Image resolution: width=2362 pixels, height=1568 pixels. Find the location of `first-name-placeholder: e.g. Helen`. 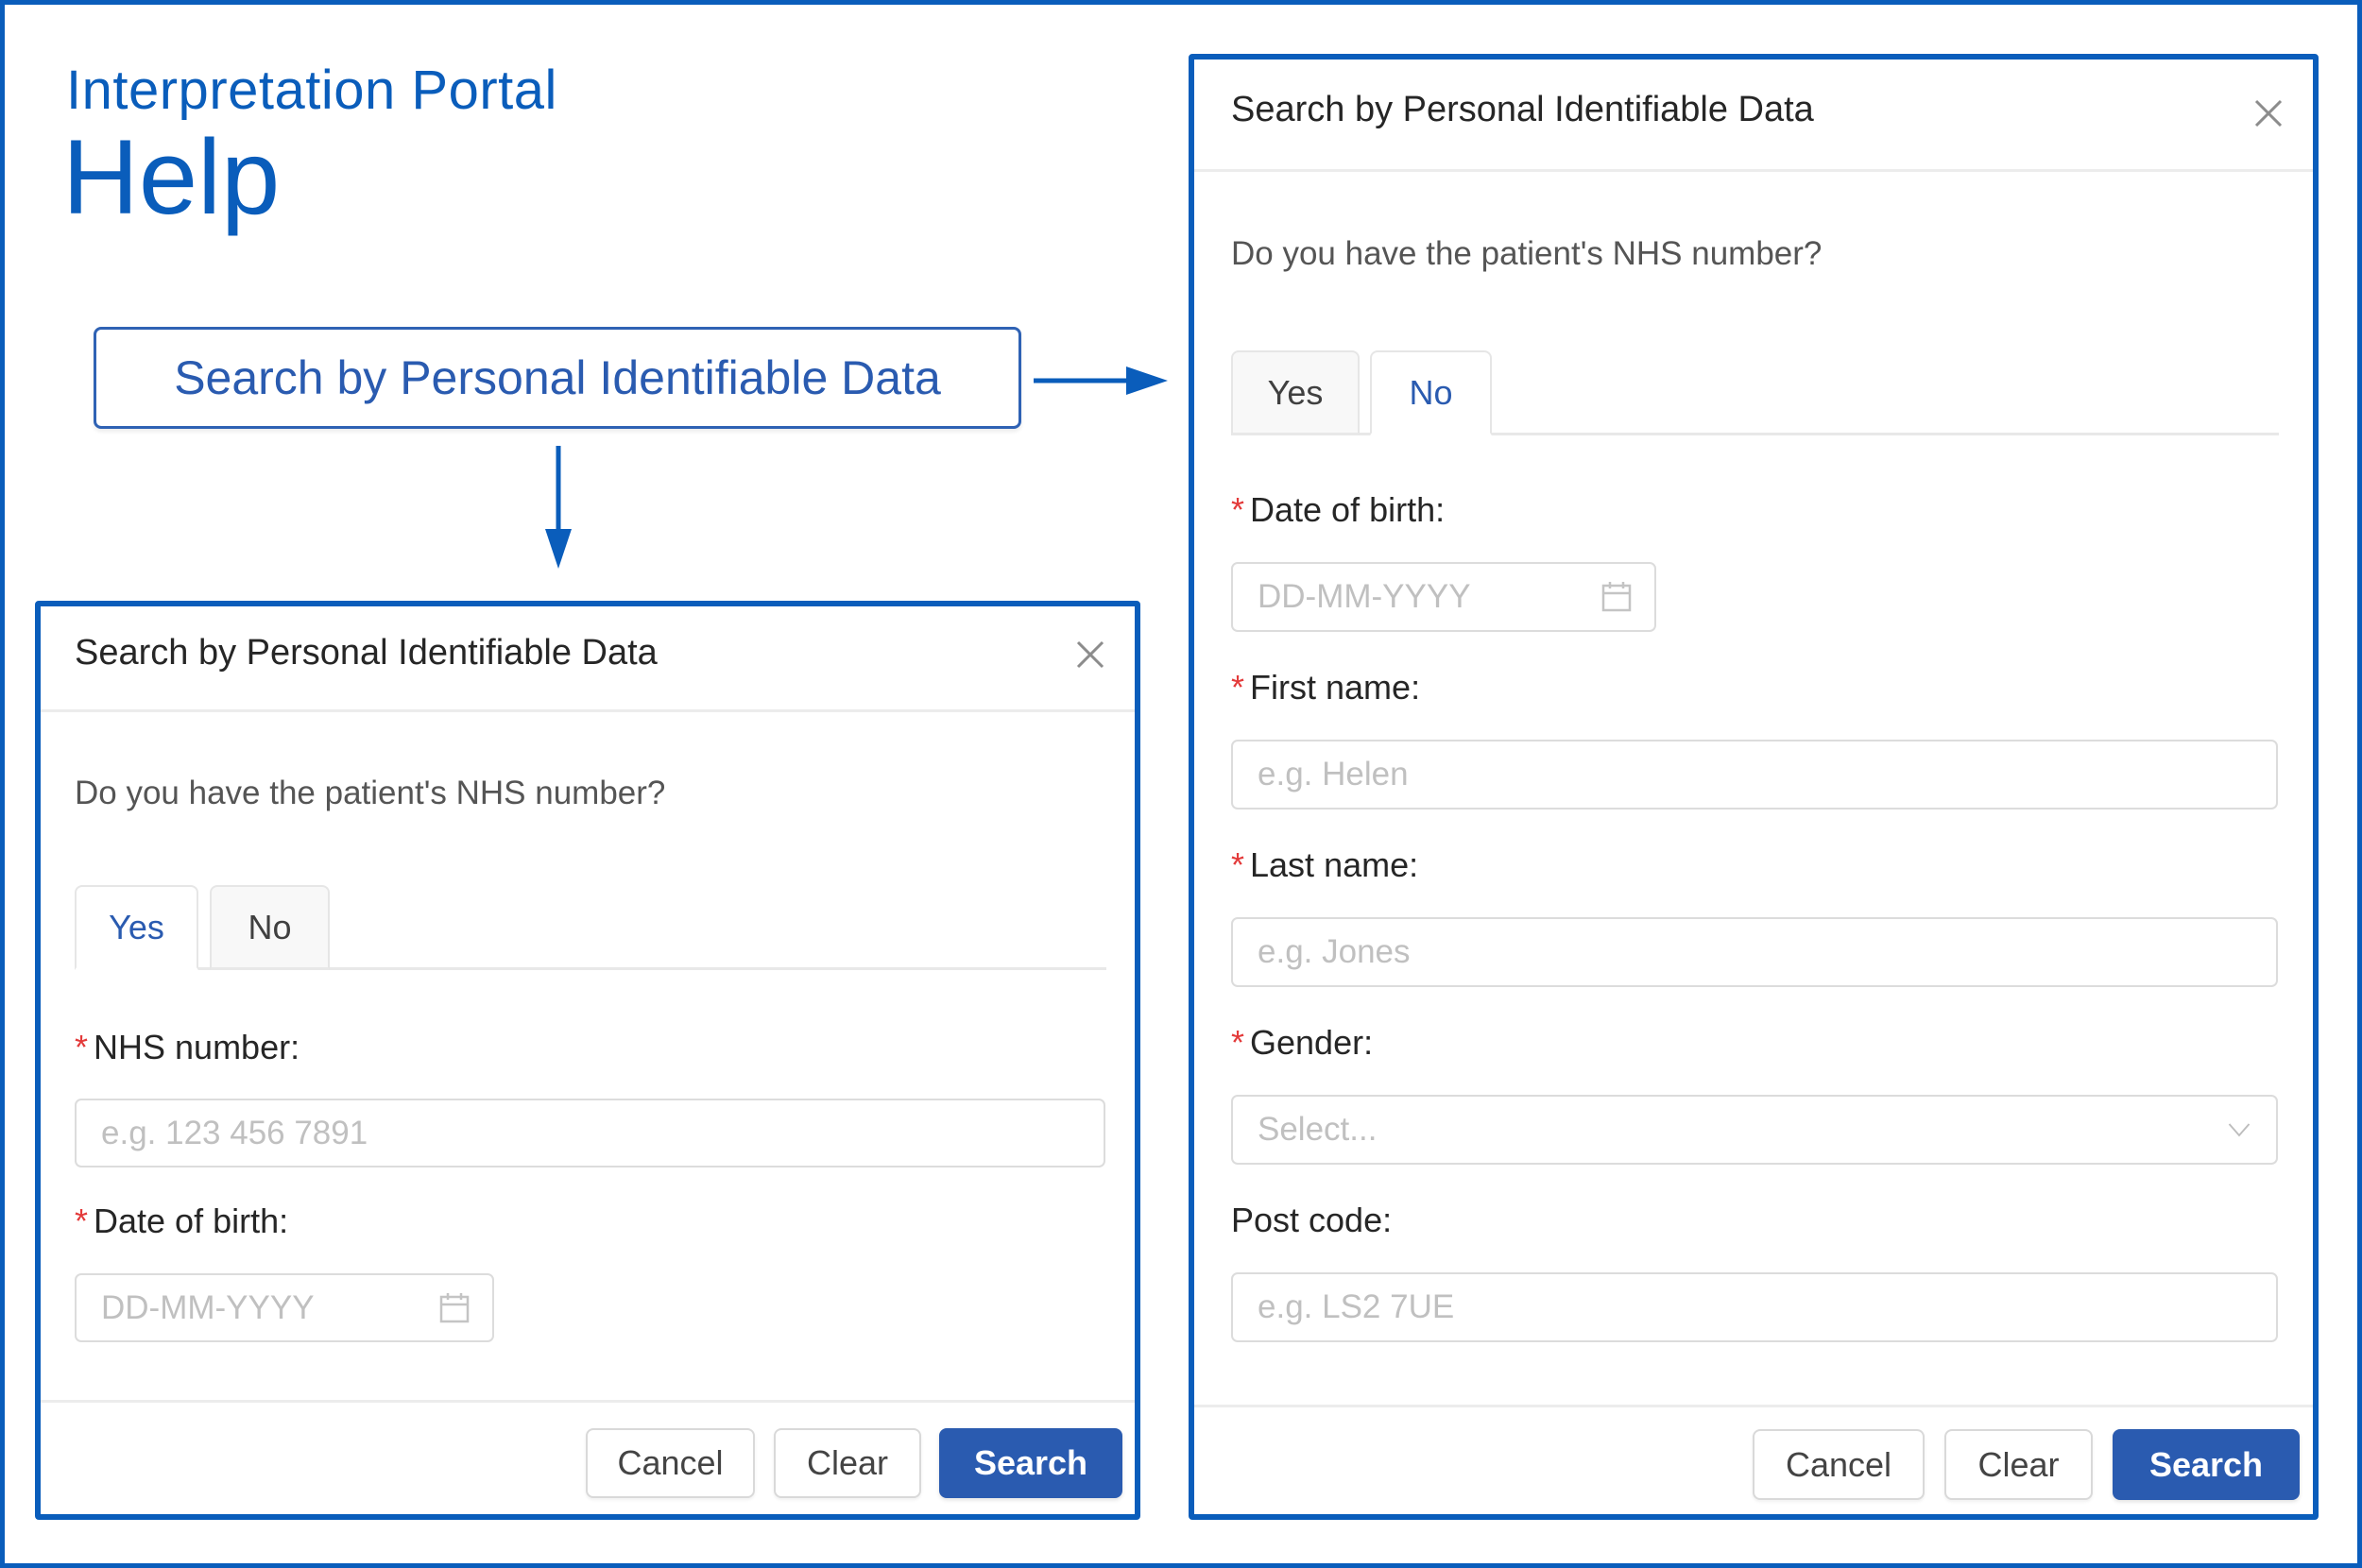

first-name-placeholder: e.g. Helen is located at coordinates (1334, 774).